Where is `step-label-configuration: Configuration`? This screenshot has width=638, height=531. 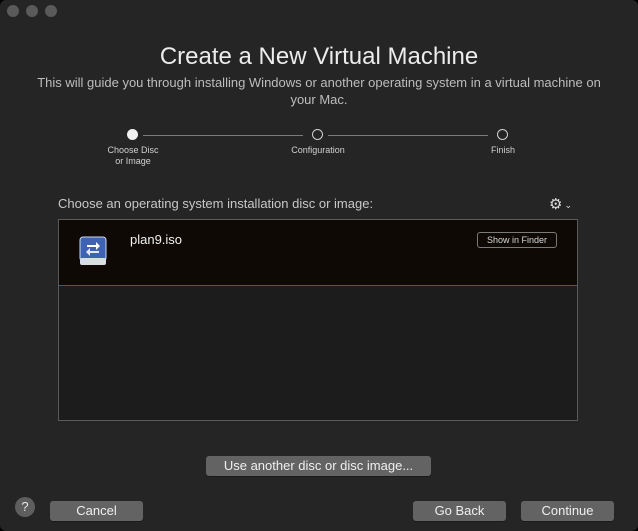 step-label-configuration: Configuration is located at coordinates (318, 150).